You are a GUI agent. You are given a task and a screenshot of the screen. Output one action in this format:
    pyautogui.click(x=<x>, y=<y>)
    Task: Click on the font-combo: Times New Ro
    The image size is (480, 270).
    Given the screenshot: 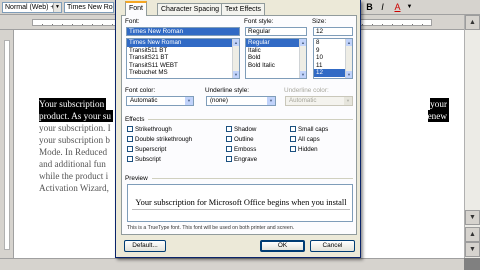 What is the action you would take?
    pyautogui.click(x=89, y=7)
    